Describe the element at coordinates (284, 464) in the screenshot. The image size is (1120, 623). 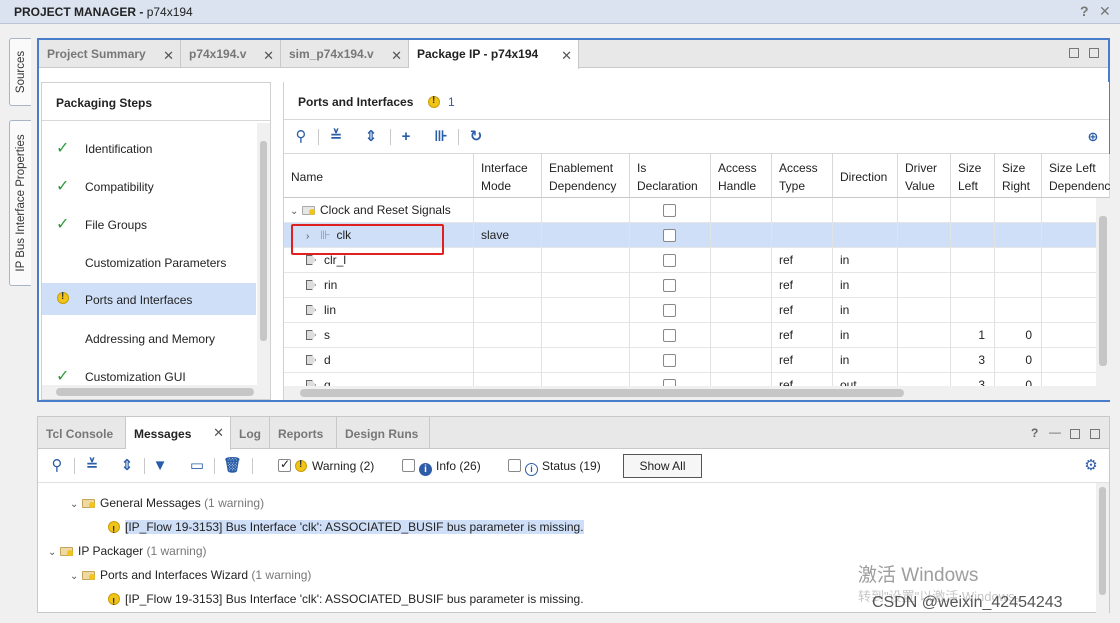
I see `warning-checkbox` at that location.